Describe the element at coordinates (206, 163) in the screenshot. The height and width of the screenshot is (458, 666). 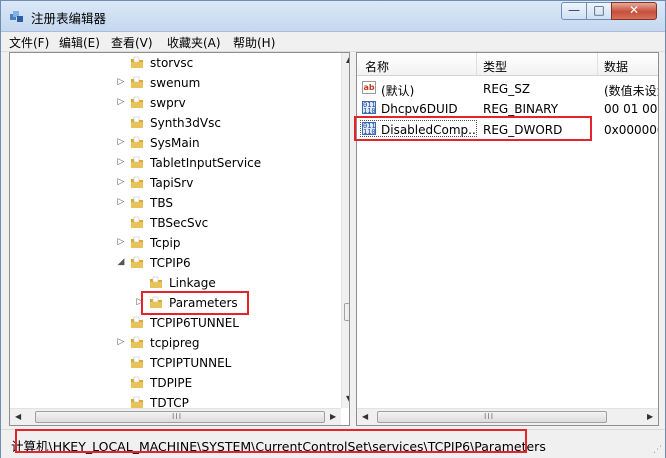
I see `tree-item-label: TabletInputService` at that location.